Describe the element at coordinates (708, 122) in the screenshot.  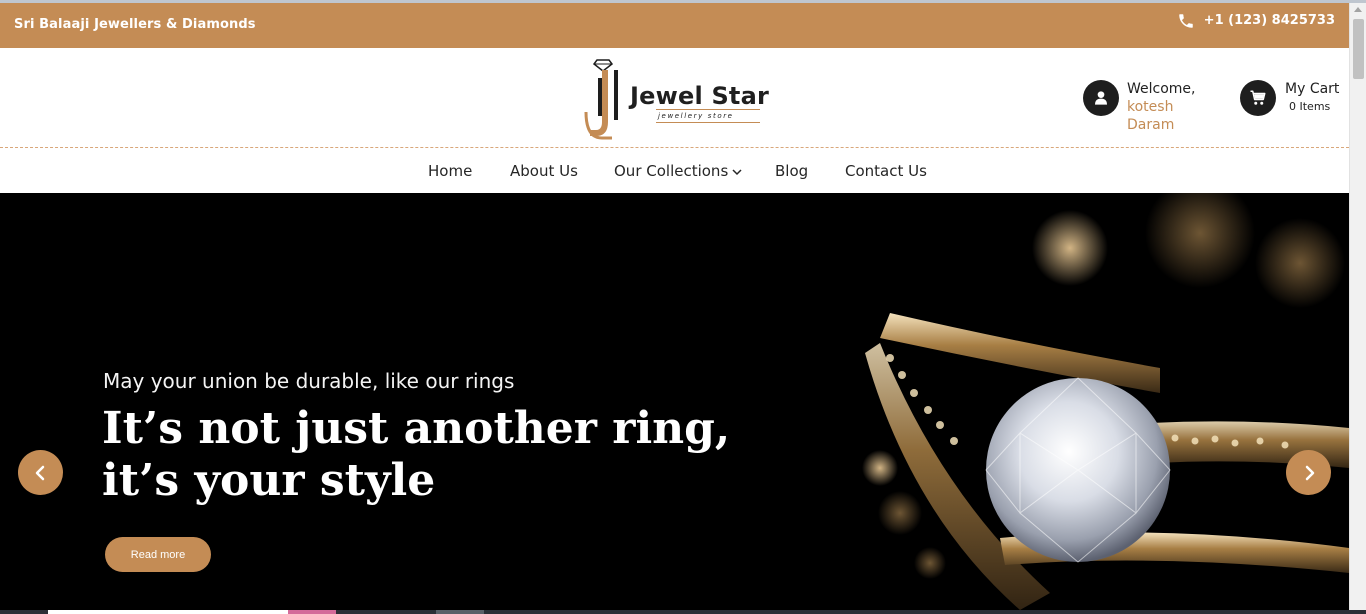
I see `logo-rule-bottom` at that location.